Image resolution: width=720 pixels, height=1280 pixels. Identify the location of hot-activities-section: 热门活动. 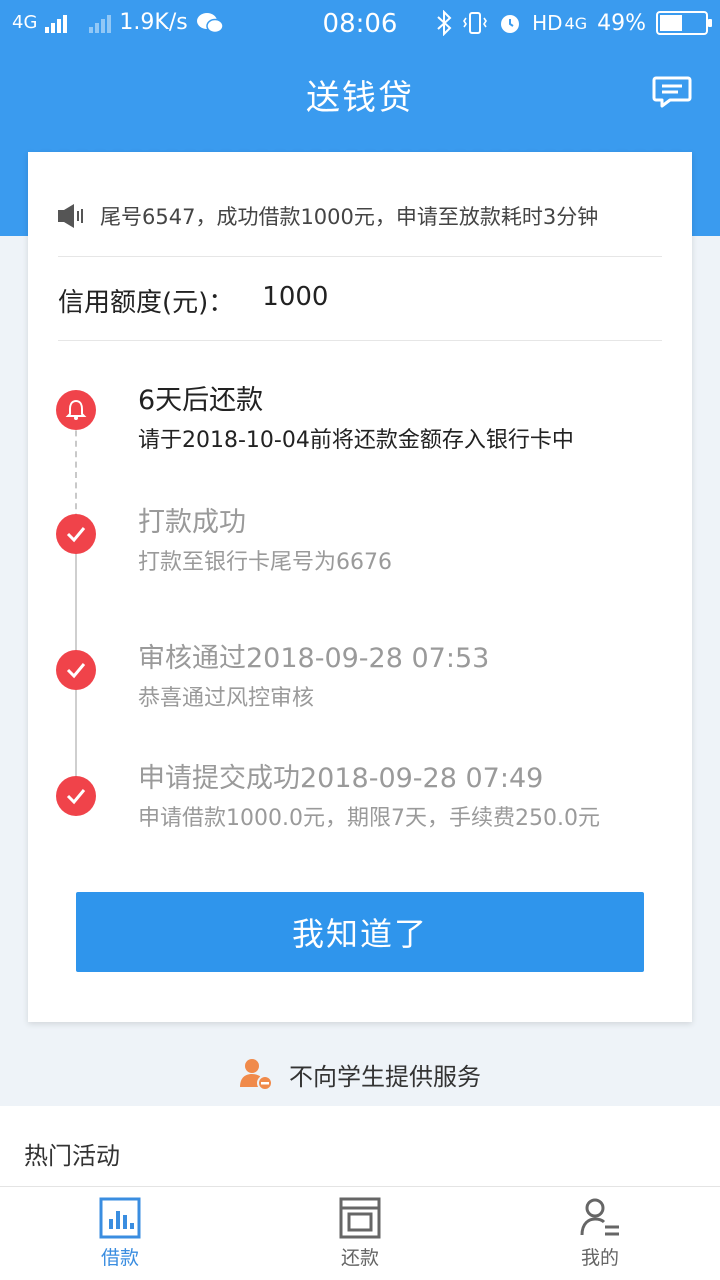
(360, 1146).